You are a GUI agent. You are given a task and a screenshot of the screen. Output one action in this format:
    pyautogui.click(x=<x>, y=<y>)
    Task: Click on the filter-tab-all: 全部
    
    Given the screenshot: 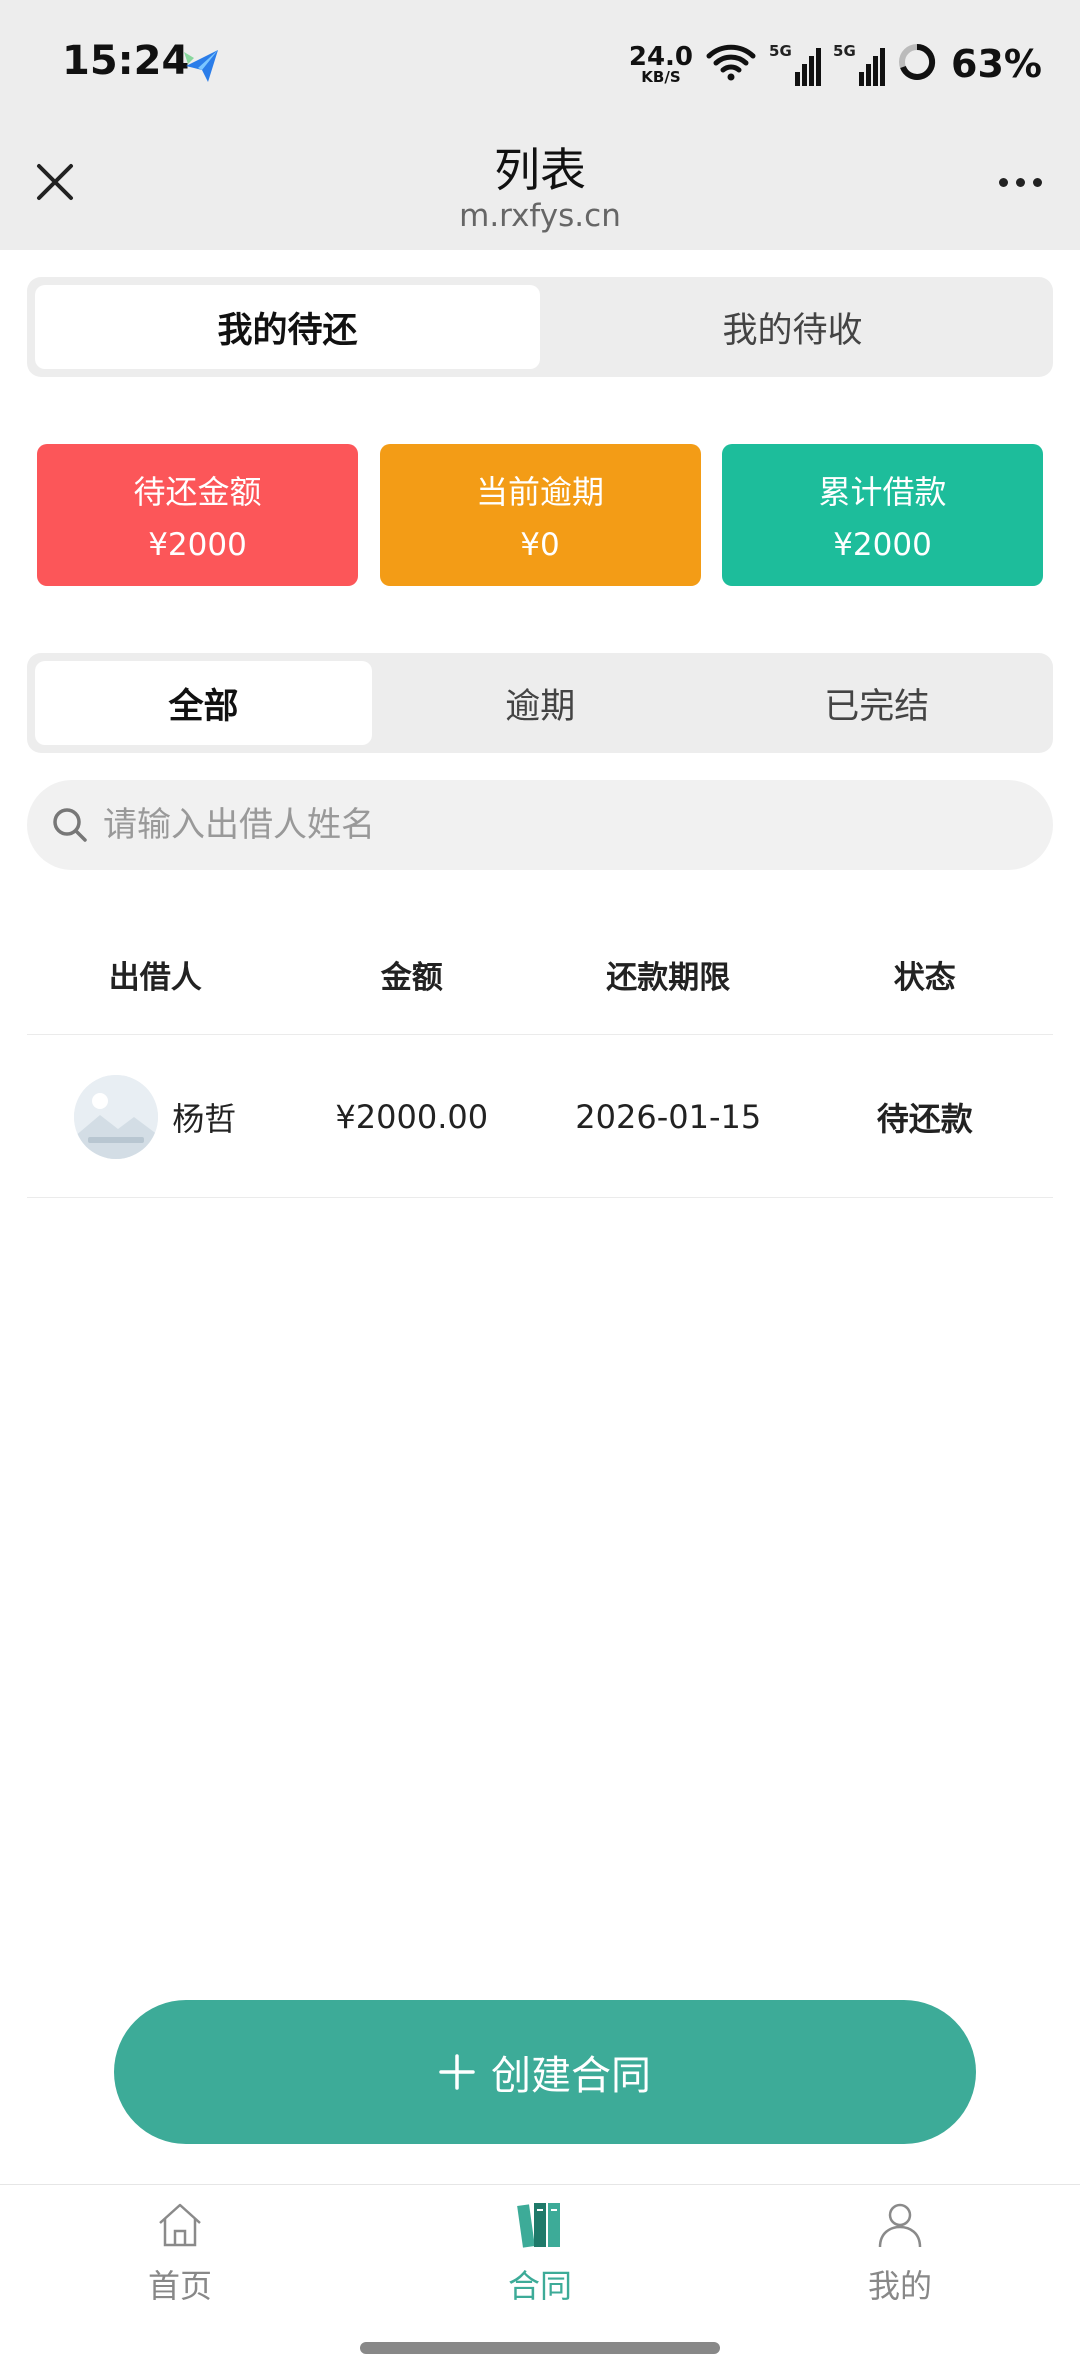 What is the action you would take?
    pyautogui.click(x=203, y=703)
    